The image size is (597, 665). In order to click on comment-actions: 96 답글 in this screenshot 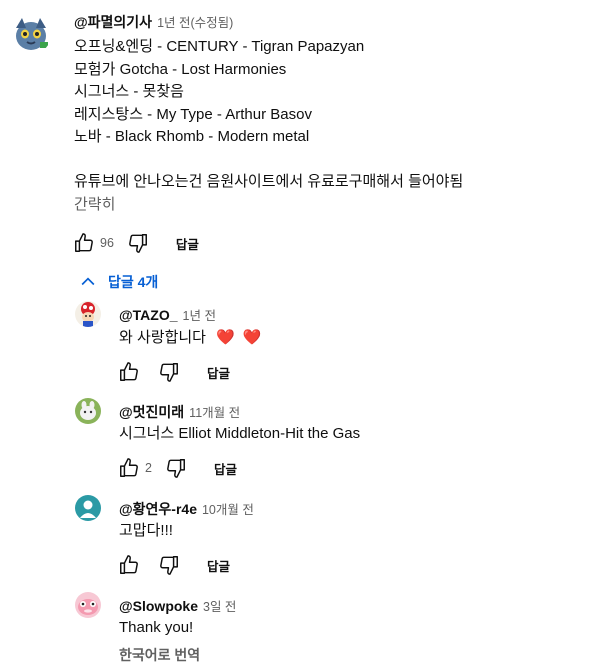, I will do `click(135, 243)`.